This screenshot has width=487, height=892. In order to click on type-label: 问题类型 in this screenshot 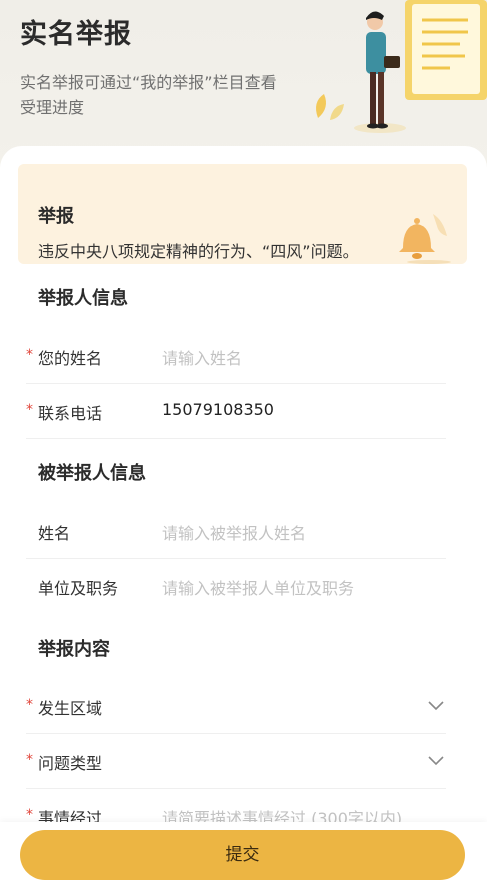, I will do `click(70, 763)`.